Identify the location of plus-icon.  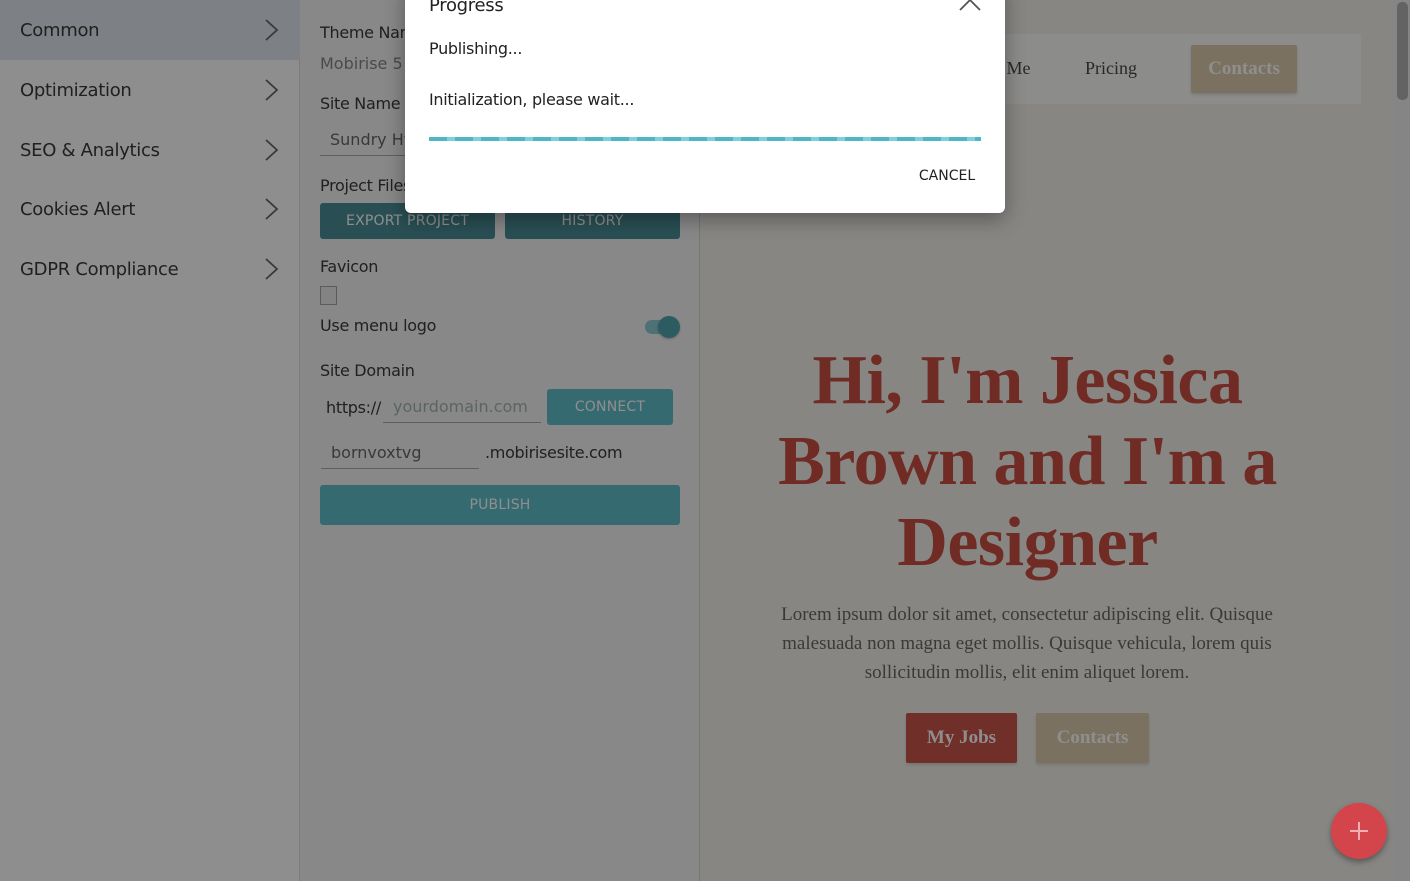
(1359, 831).